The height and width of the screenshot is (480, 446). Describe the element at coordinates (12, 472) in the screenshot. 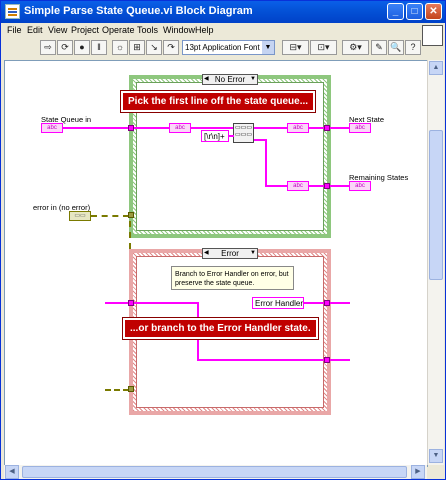

I see `scroll-left-icon: ◀` at that location.